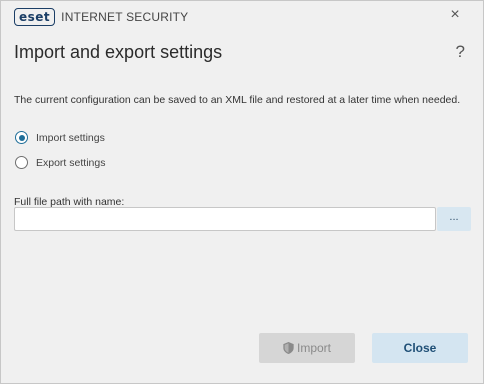  Describe the element at coordinates (460, 52) in the screenshot. I see `help-icon: ?` at that location.